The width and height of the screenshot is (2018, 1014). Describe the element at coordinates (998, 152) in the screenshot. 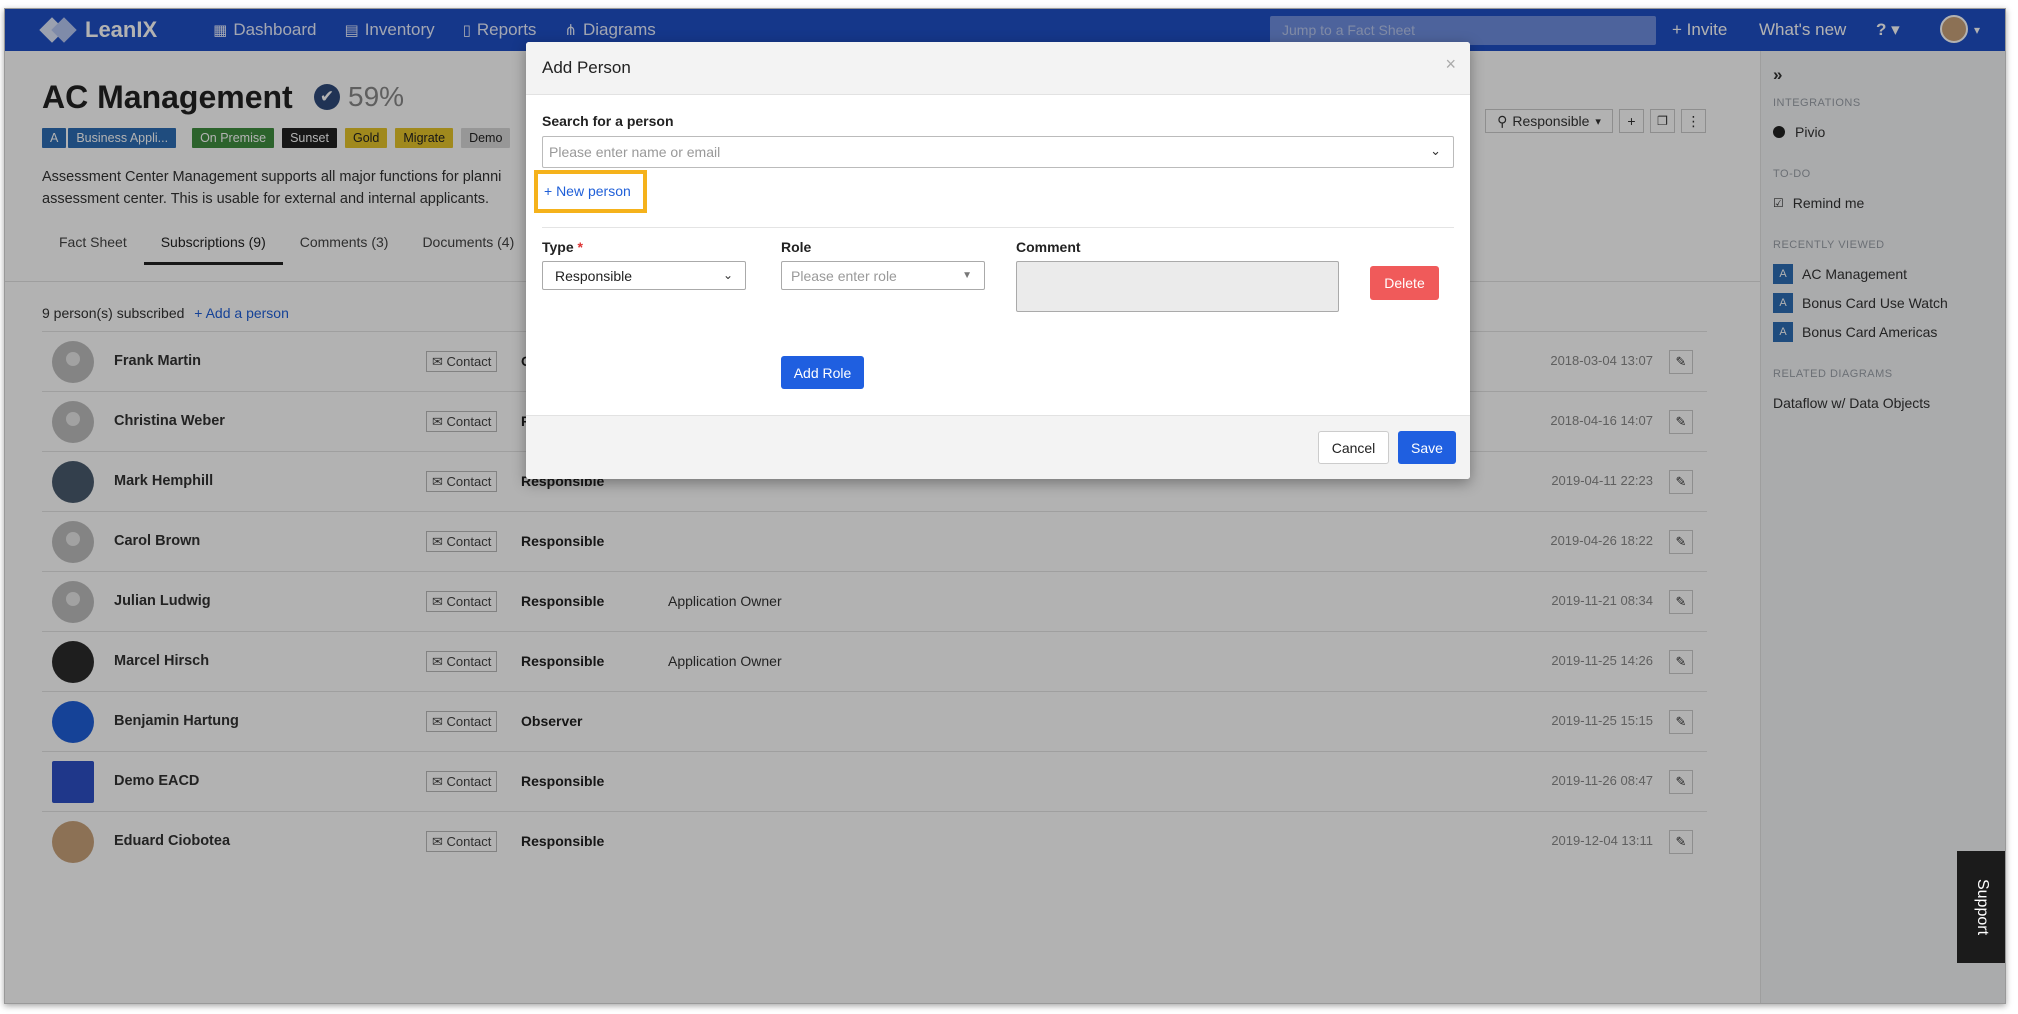

I see `person-search-input: Please enter name or email ⌄` at that location.